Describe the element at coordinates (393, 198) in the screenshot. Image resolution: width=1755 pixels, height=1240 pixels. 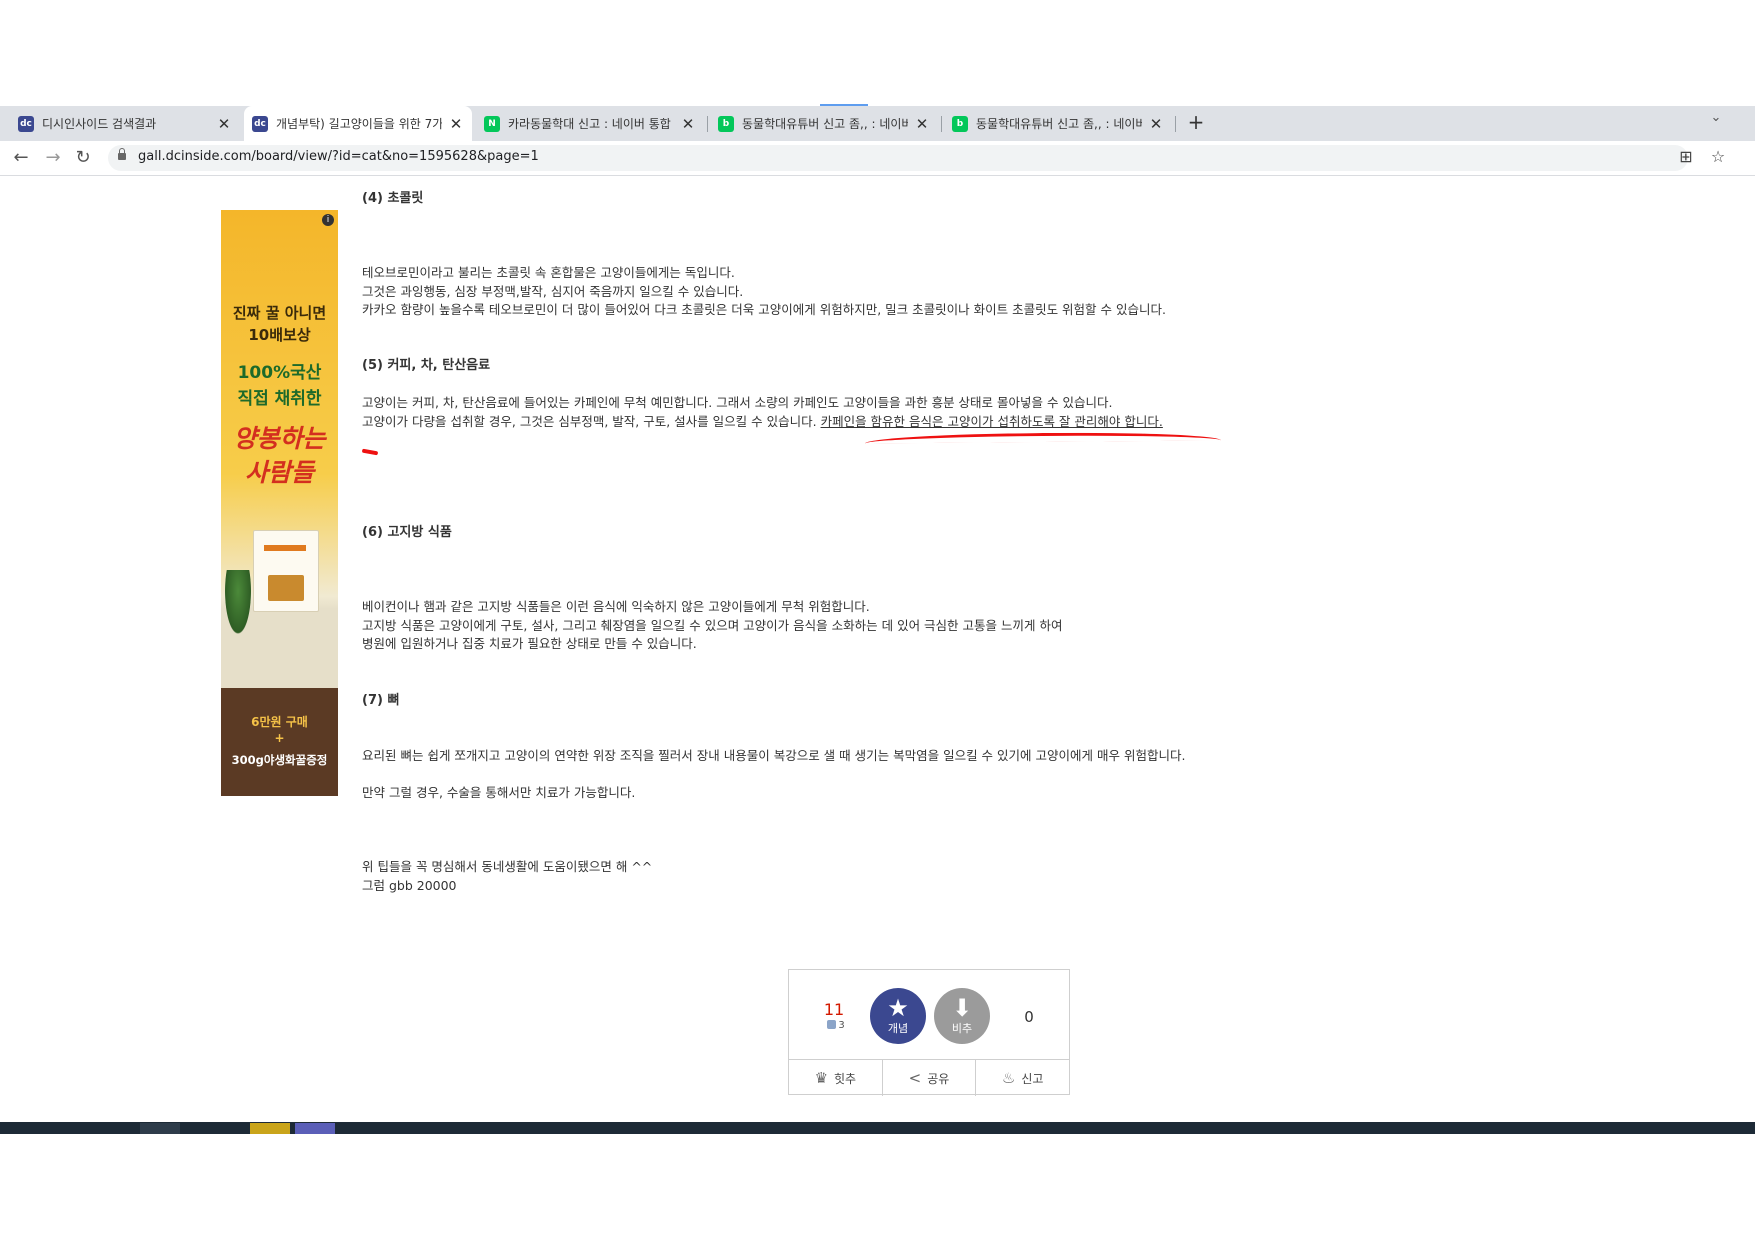
I see `section-4-title: (4) 초콜릿` at that location.